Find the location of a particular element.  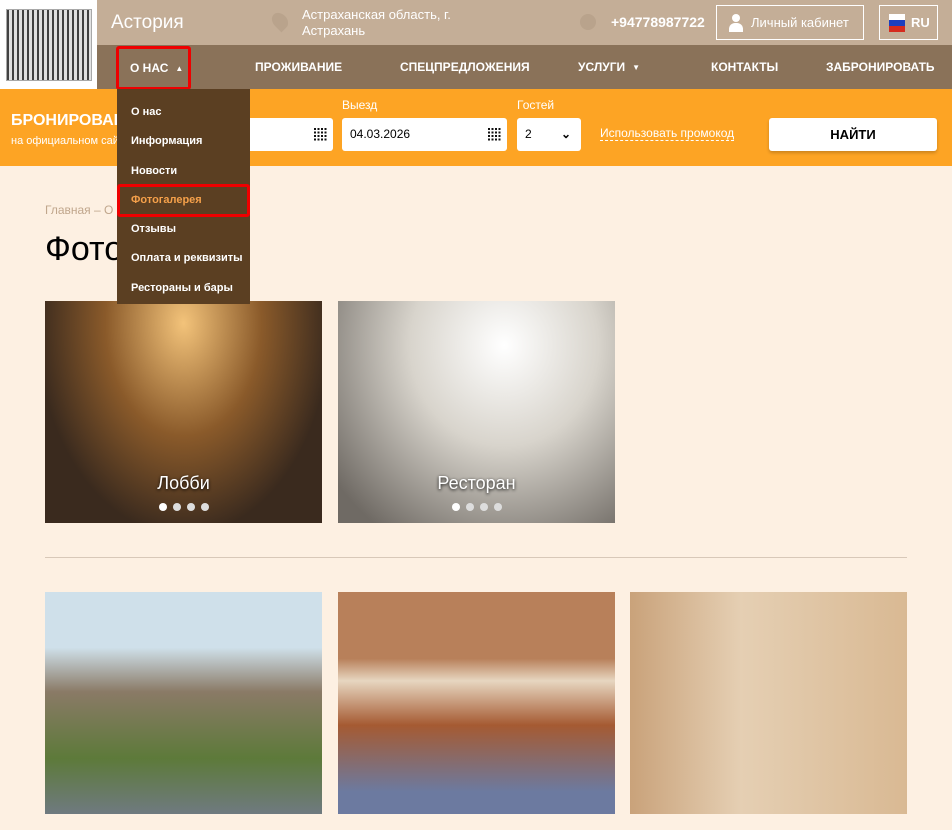

guests-value: 2 is located at coordinates (528, 134).